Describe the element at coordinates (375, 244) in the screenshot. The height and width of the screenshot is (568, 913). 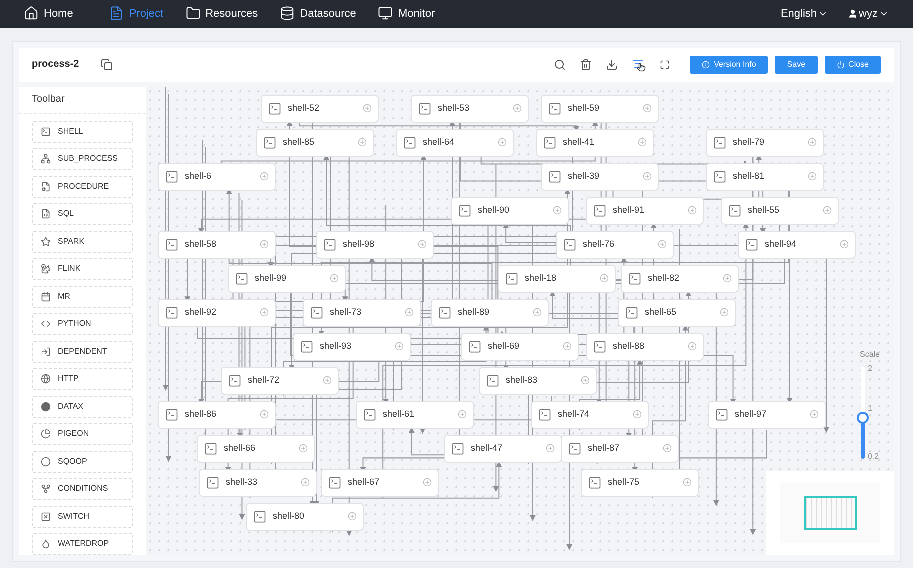
I see `task-node: shell-98` at that location.